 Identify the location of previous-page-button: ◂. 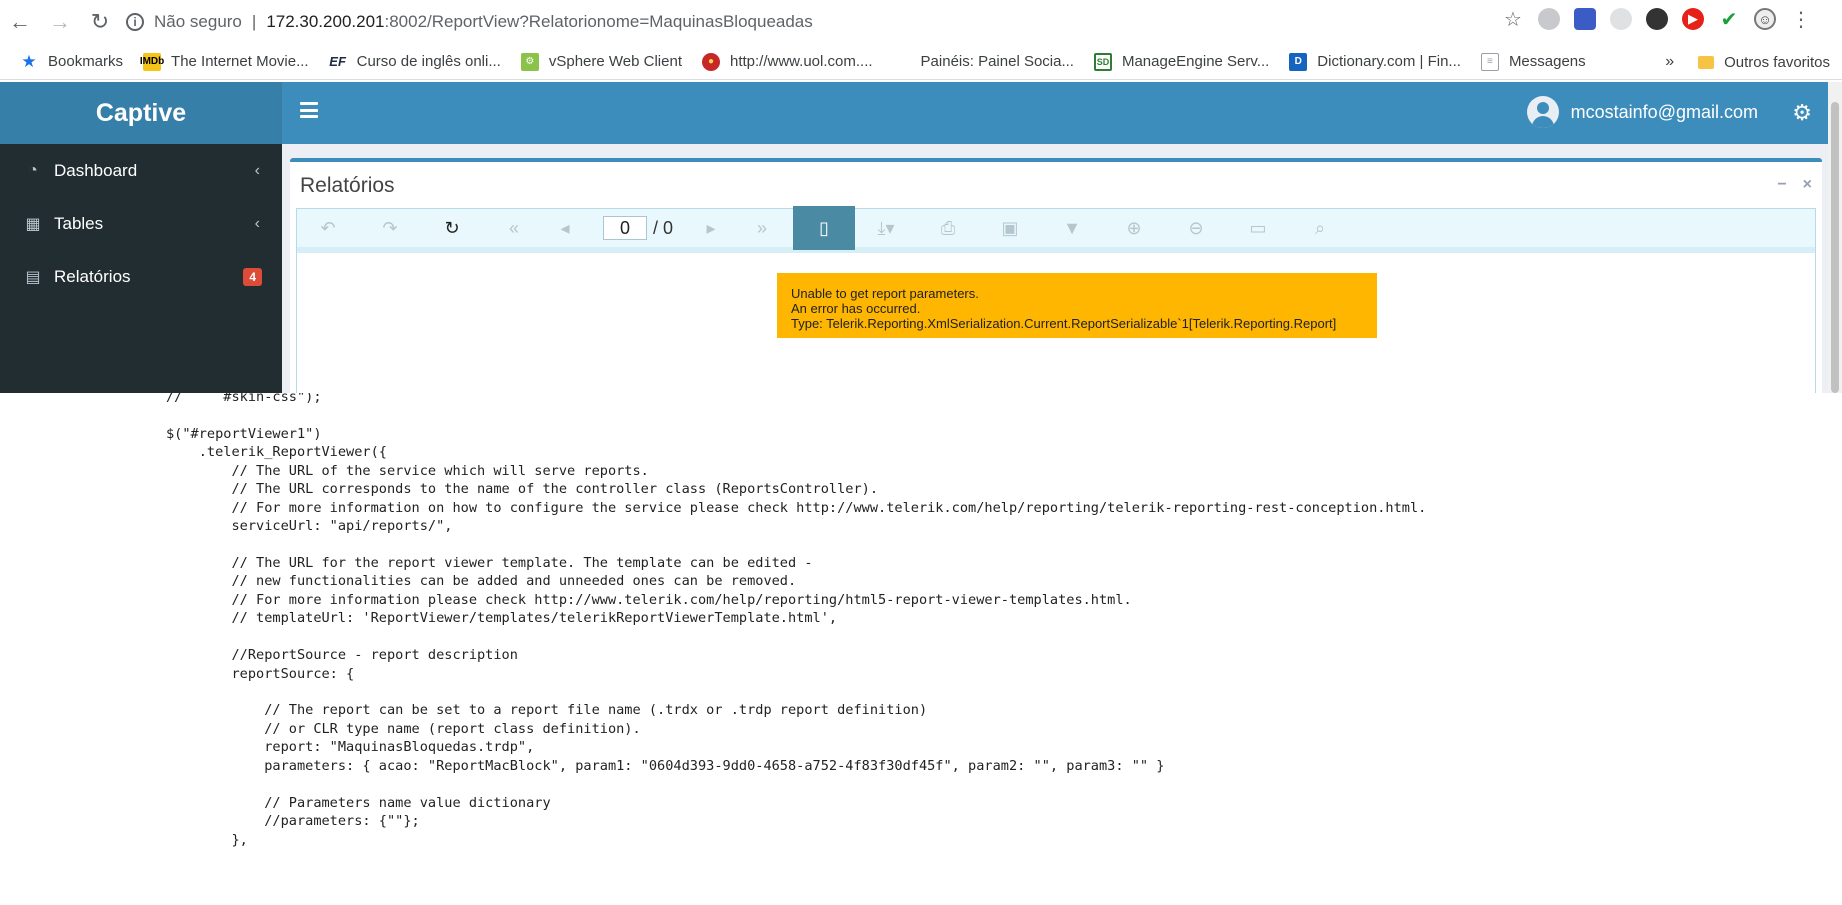
(565, 228).